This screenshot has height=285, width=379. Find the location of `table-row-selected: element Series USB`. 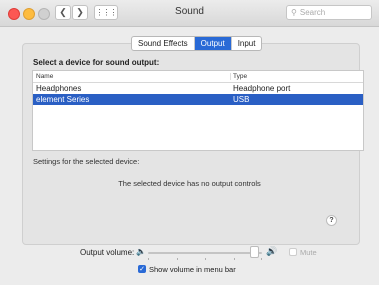

table-row-selected: element Series USB is located at coordinates (198, 99).